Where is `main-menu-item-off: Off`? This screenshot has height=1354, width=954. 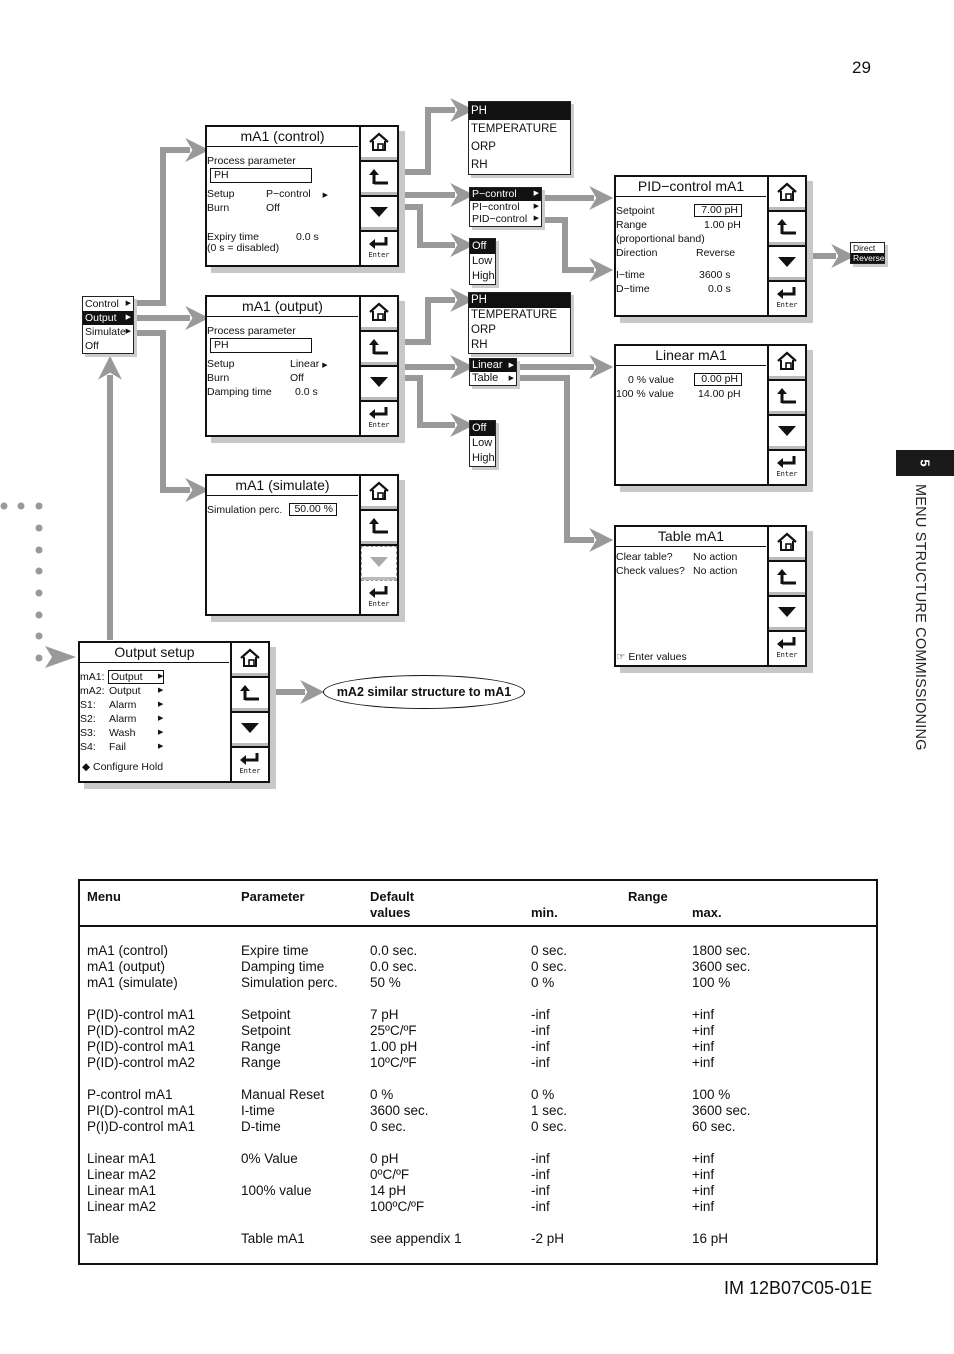 main-menu-item-off: Off is located at coordinates (108, 346).